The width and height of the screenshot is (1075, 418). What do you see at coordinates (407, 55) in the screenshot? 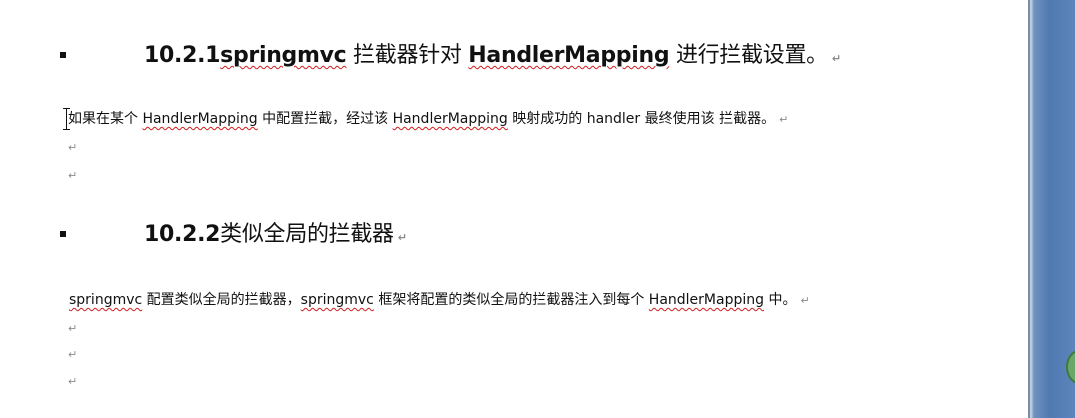
I see `heading-text-segment: 拦截器针对` at bounding box center [407, 55].